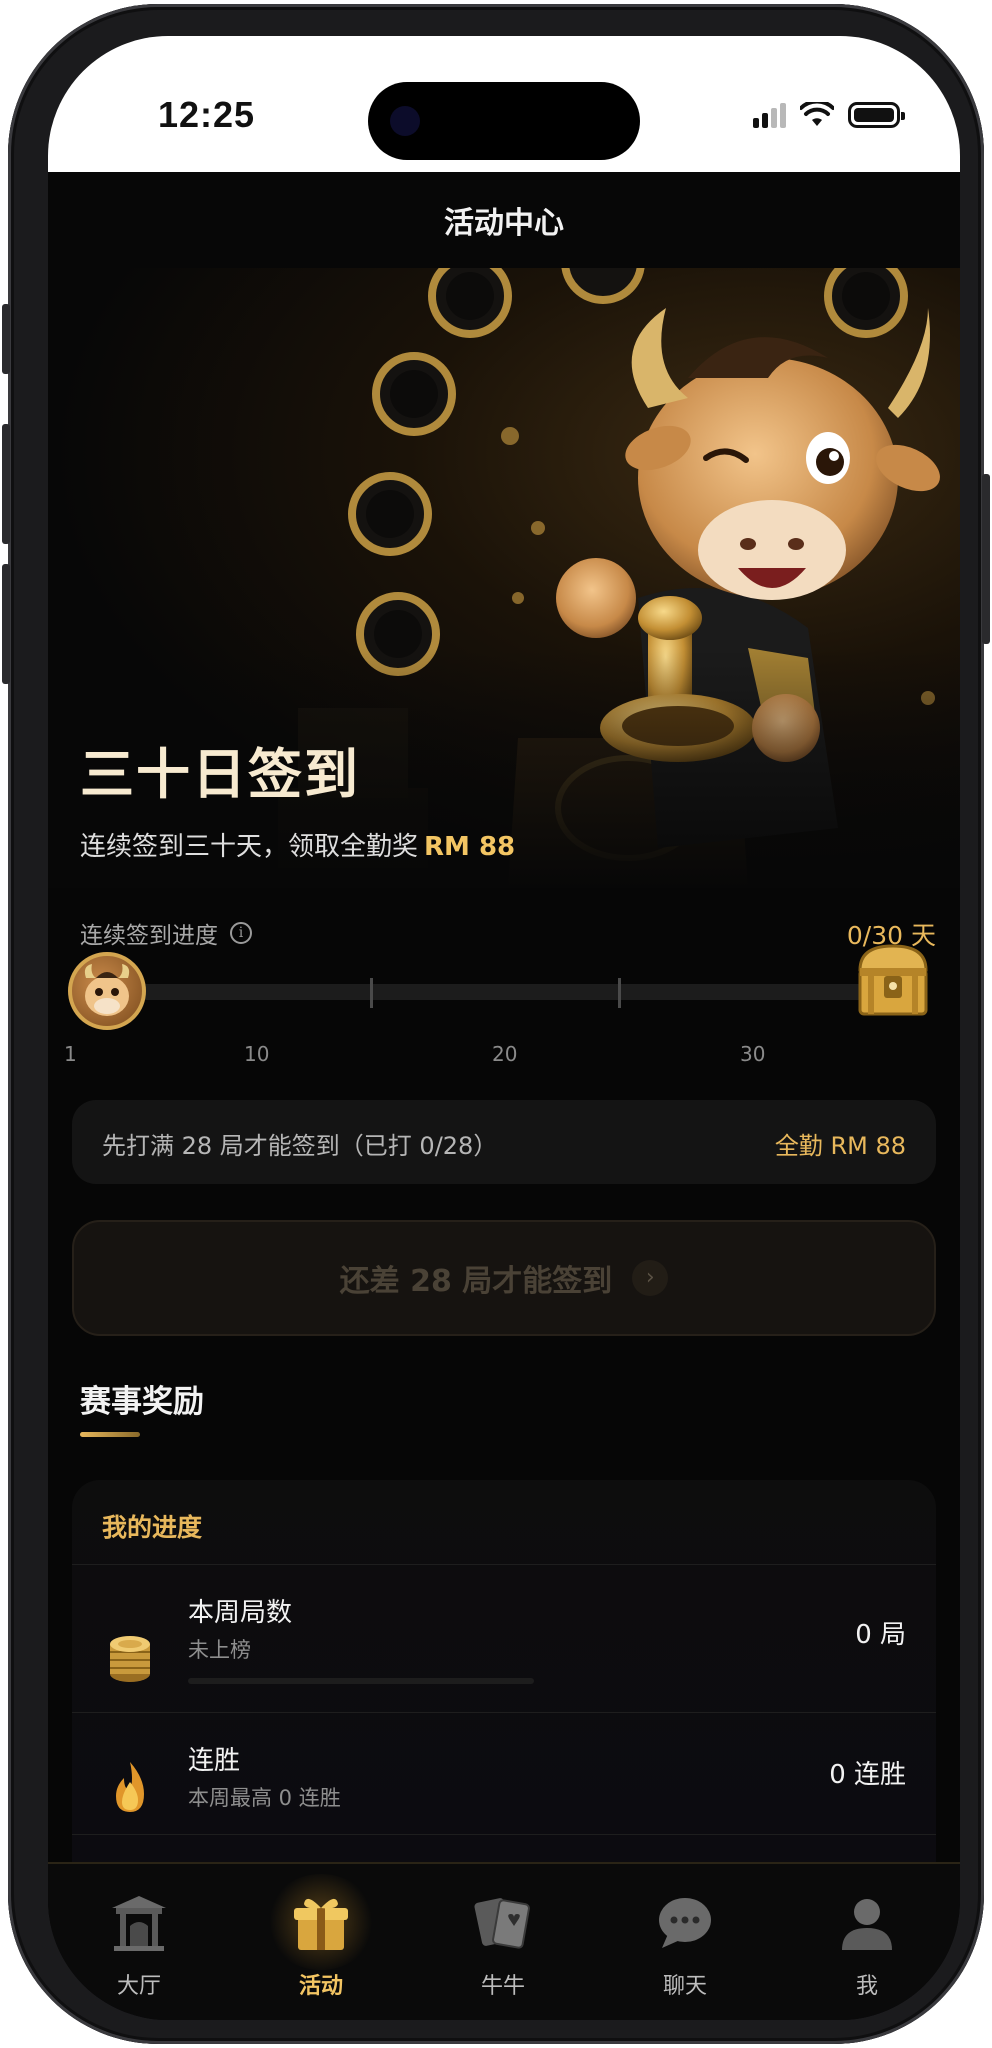 The height and width of the screenshot is (2048, 992). I want to click on progress-label: 连续签到进度 i, so click(166, 933).